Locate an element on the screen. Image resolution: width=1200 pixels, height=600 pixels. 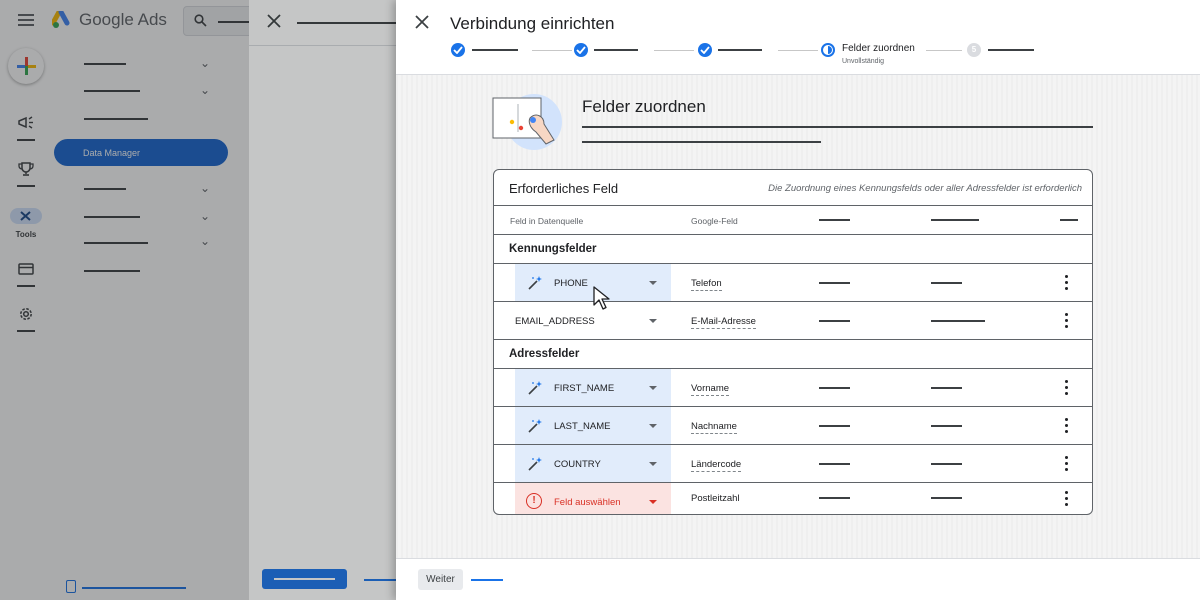
card-title: Erforderliches Feld is located at coordinates (564, 188).